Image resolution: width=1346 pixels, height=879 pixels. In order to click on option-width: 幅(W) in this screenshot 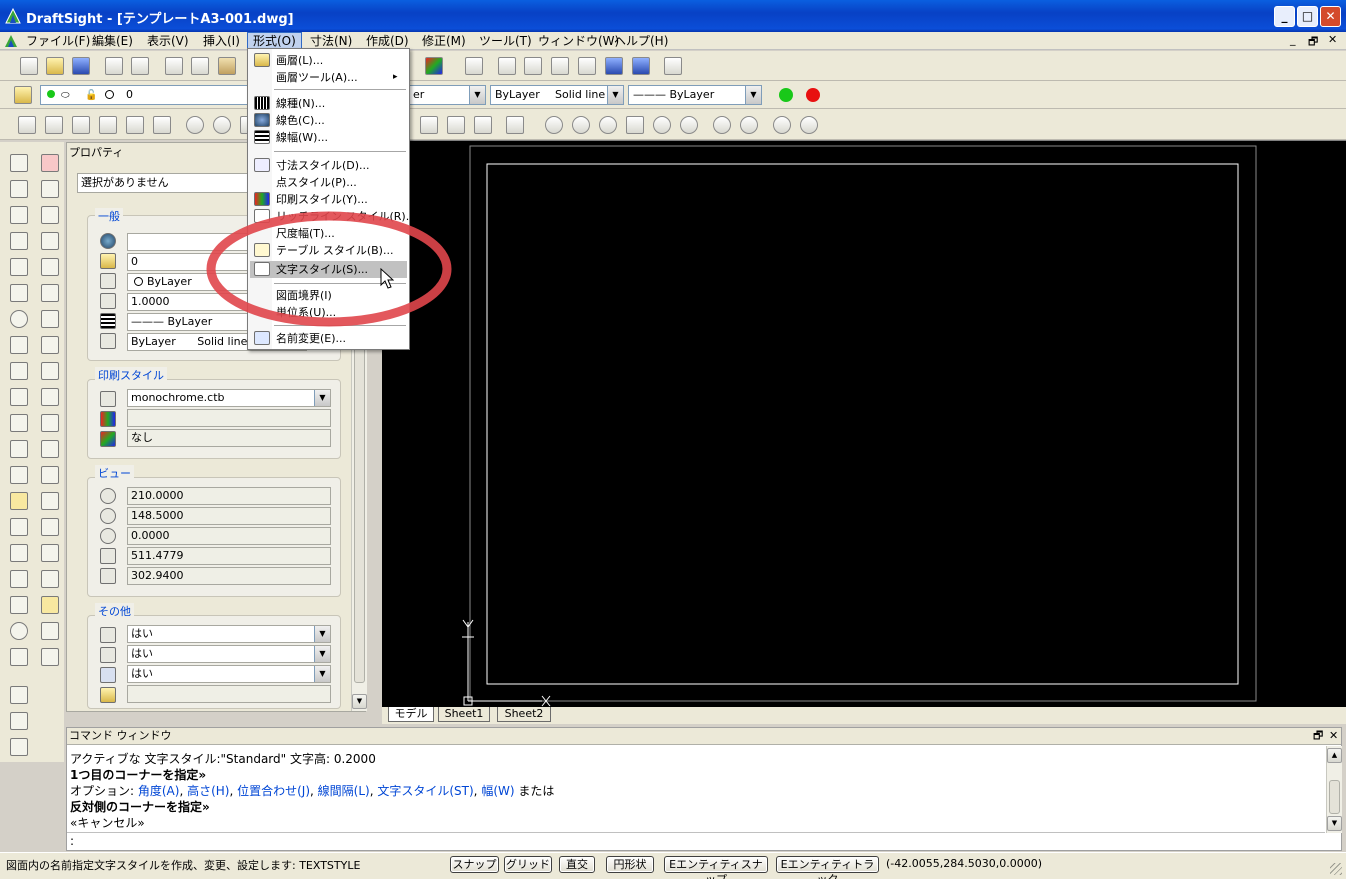, I will do `click(497, 791)`.